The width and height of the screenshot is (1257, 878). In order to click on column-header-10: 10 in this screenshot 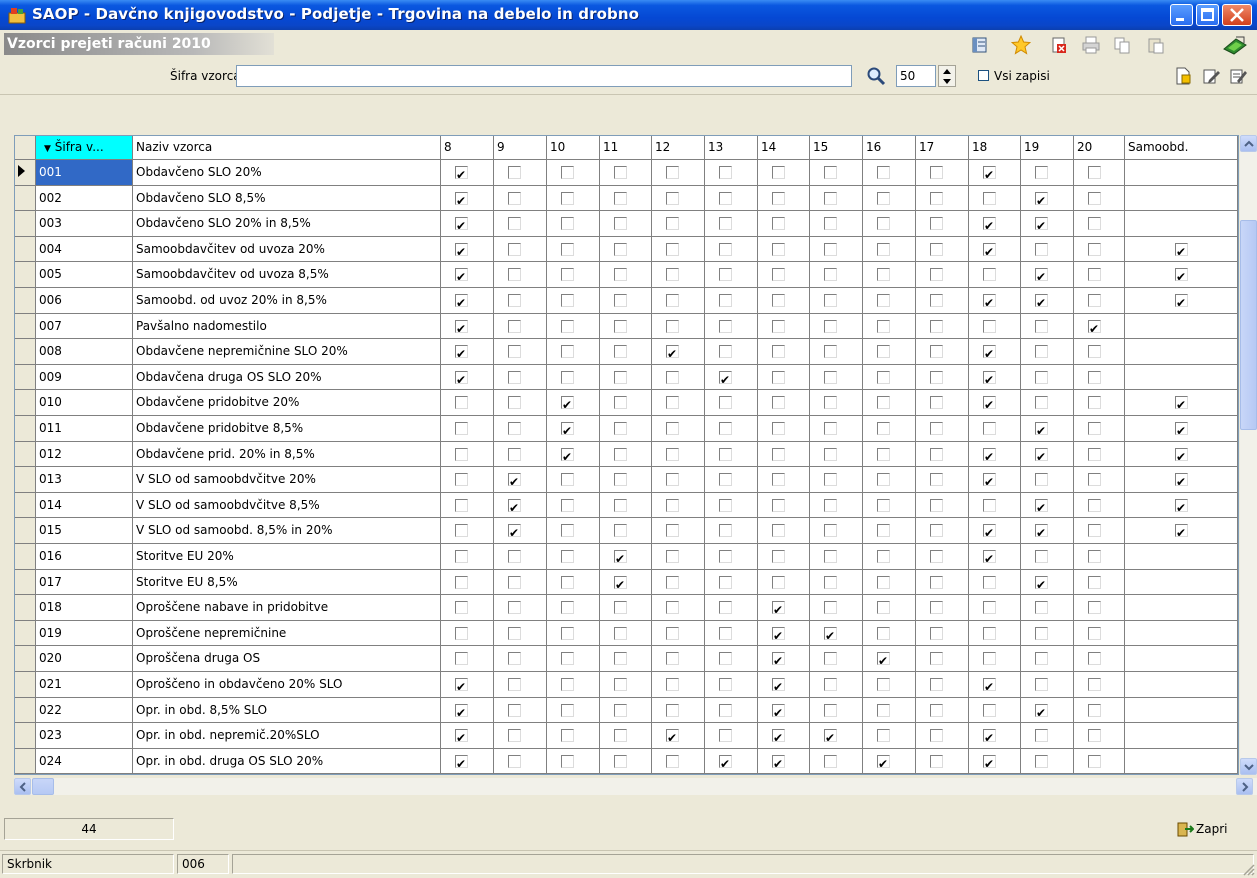, I will do `click(573, 148)`.